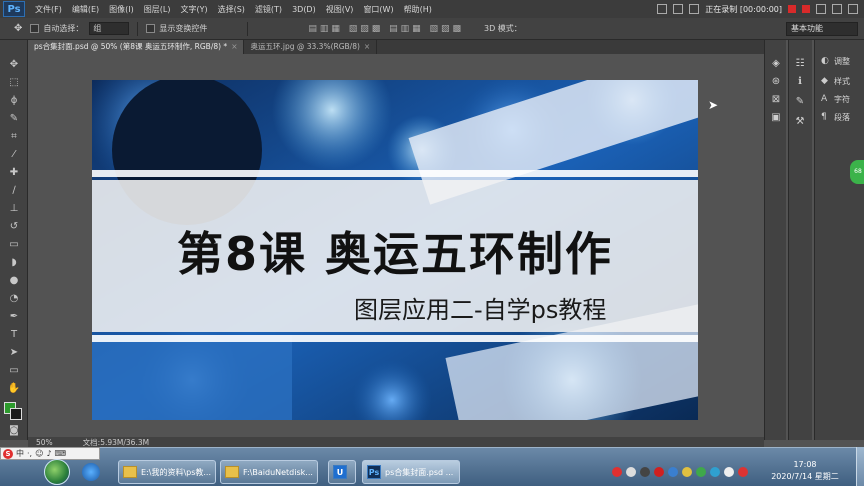  What do you see at coordinates (231, 9) in the screenshot?
I see `menu-select: 选择(S)` at bounding box center [231, 9].